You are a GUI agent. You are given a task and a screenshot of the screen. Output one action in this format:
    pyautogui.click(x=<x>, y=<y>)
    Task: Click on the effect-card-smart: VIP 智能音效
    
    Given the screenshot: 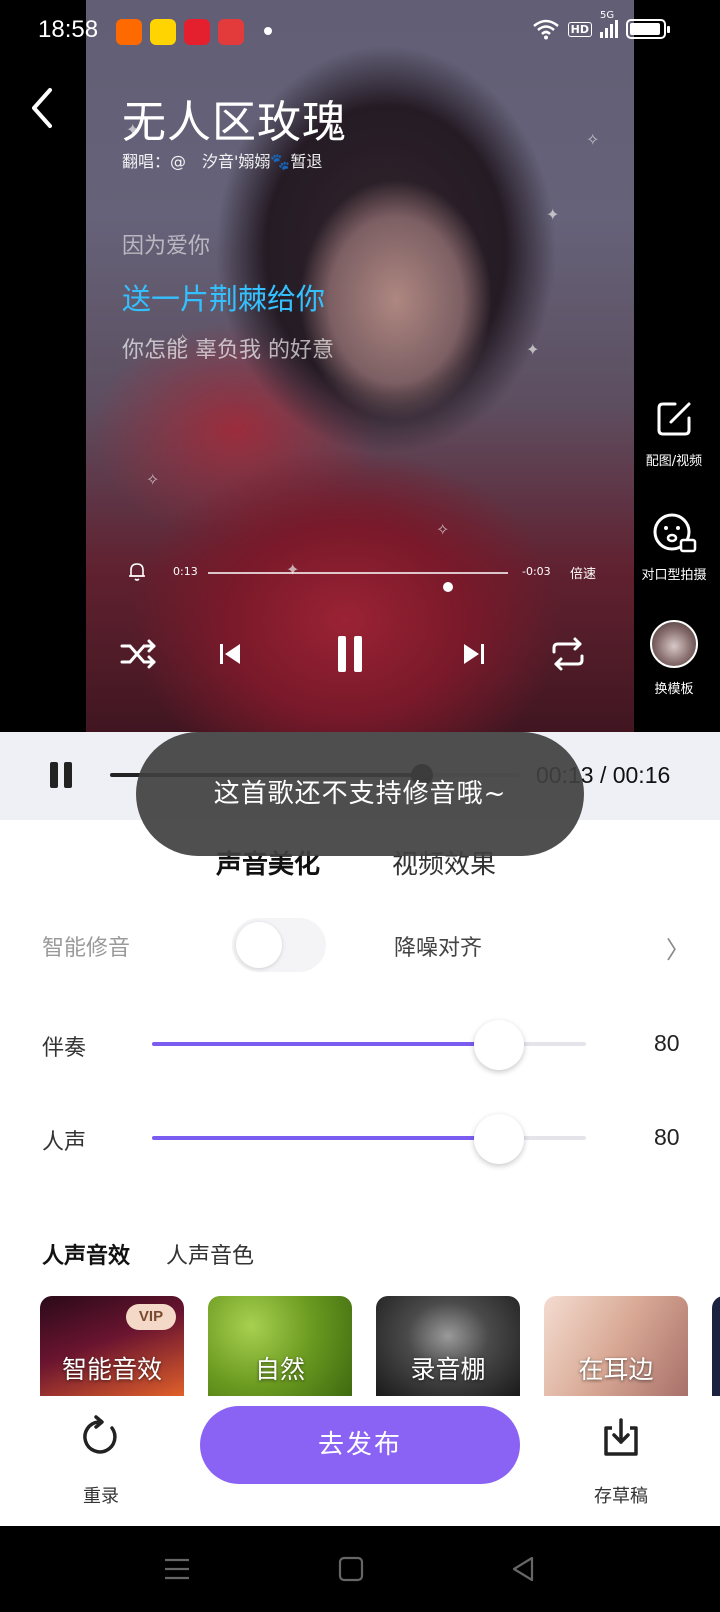 What is the action you would take?
    pyautogui.click(x=112, y=1346)
    